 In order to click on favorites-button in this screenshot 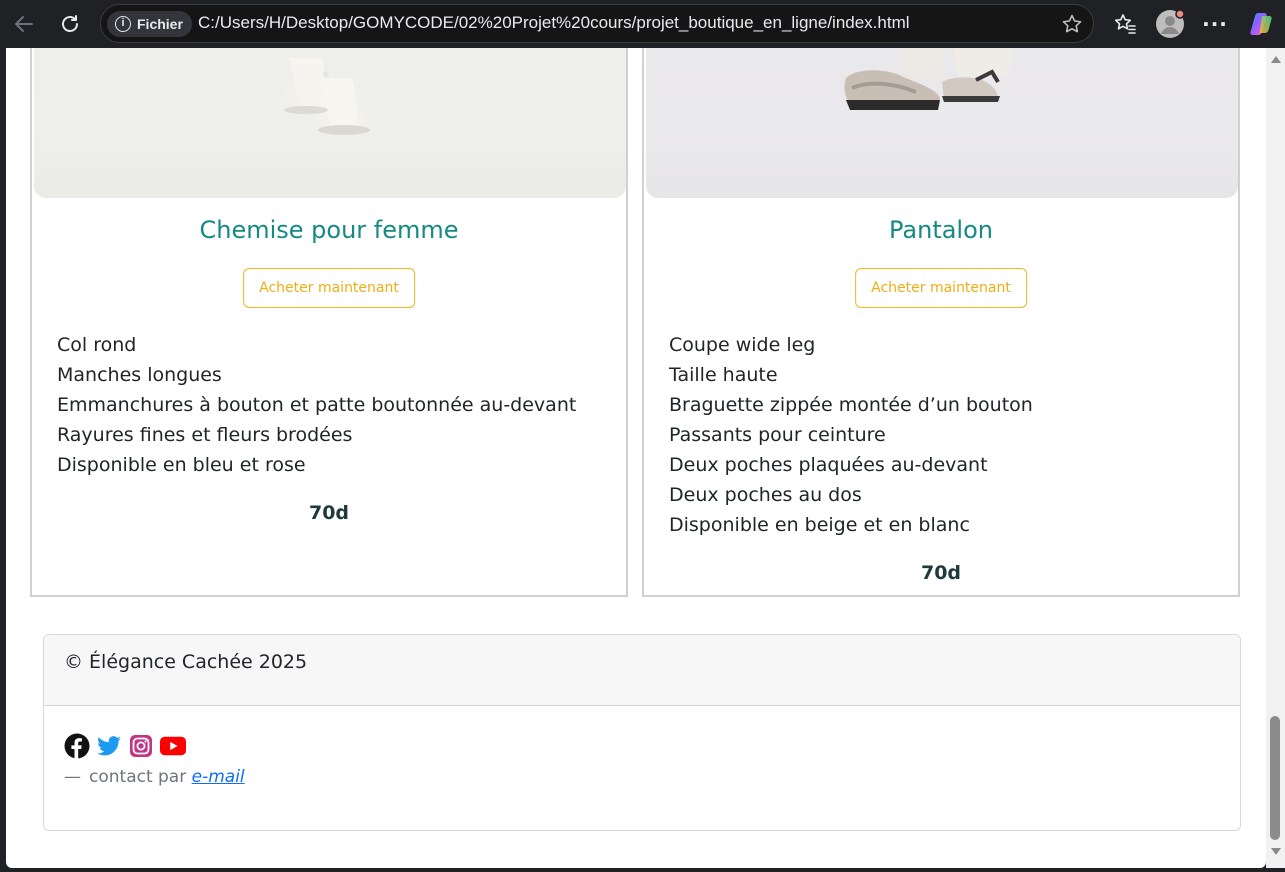, I will do `click(1125, 24)`.